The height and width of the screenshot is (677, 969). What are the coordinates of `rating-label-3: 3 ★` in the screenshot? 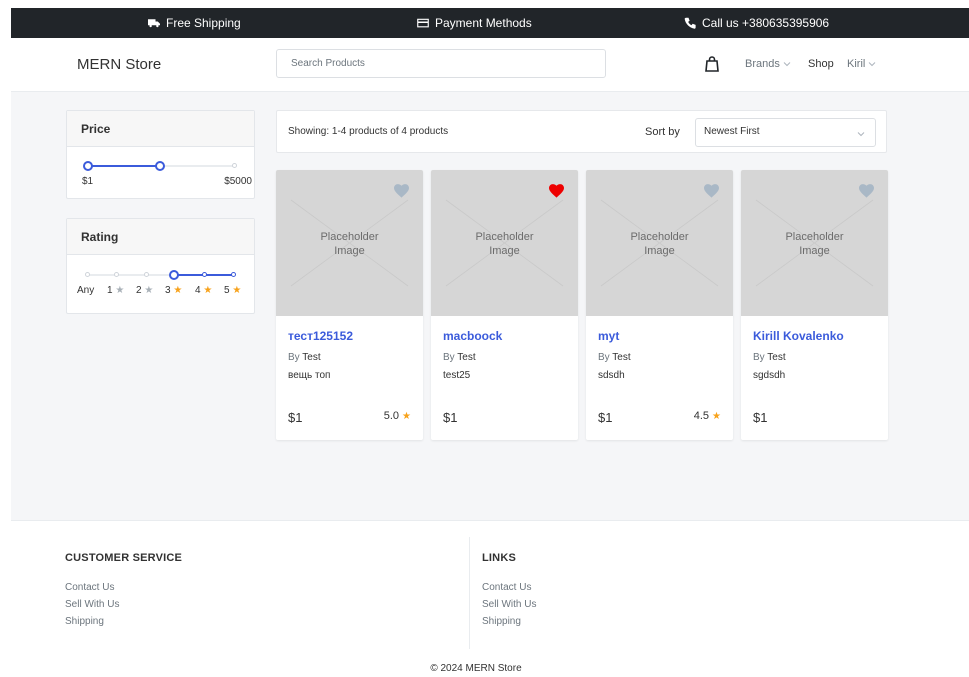 It's located at (173, 290).